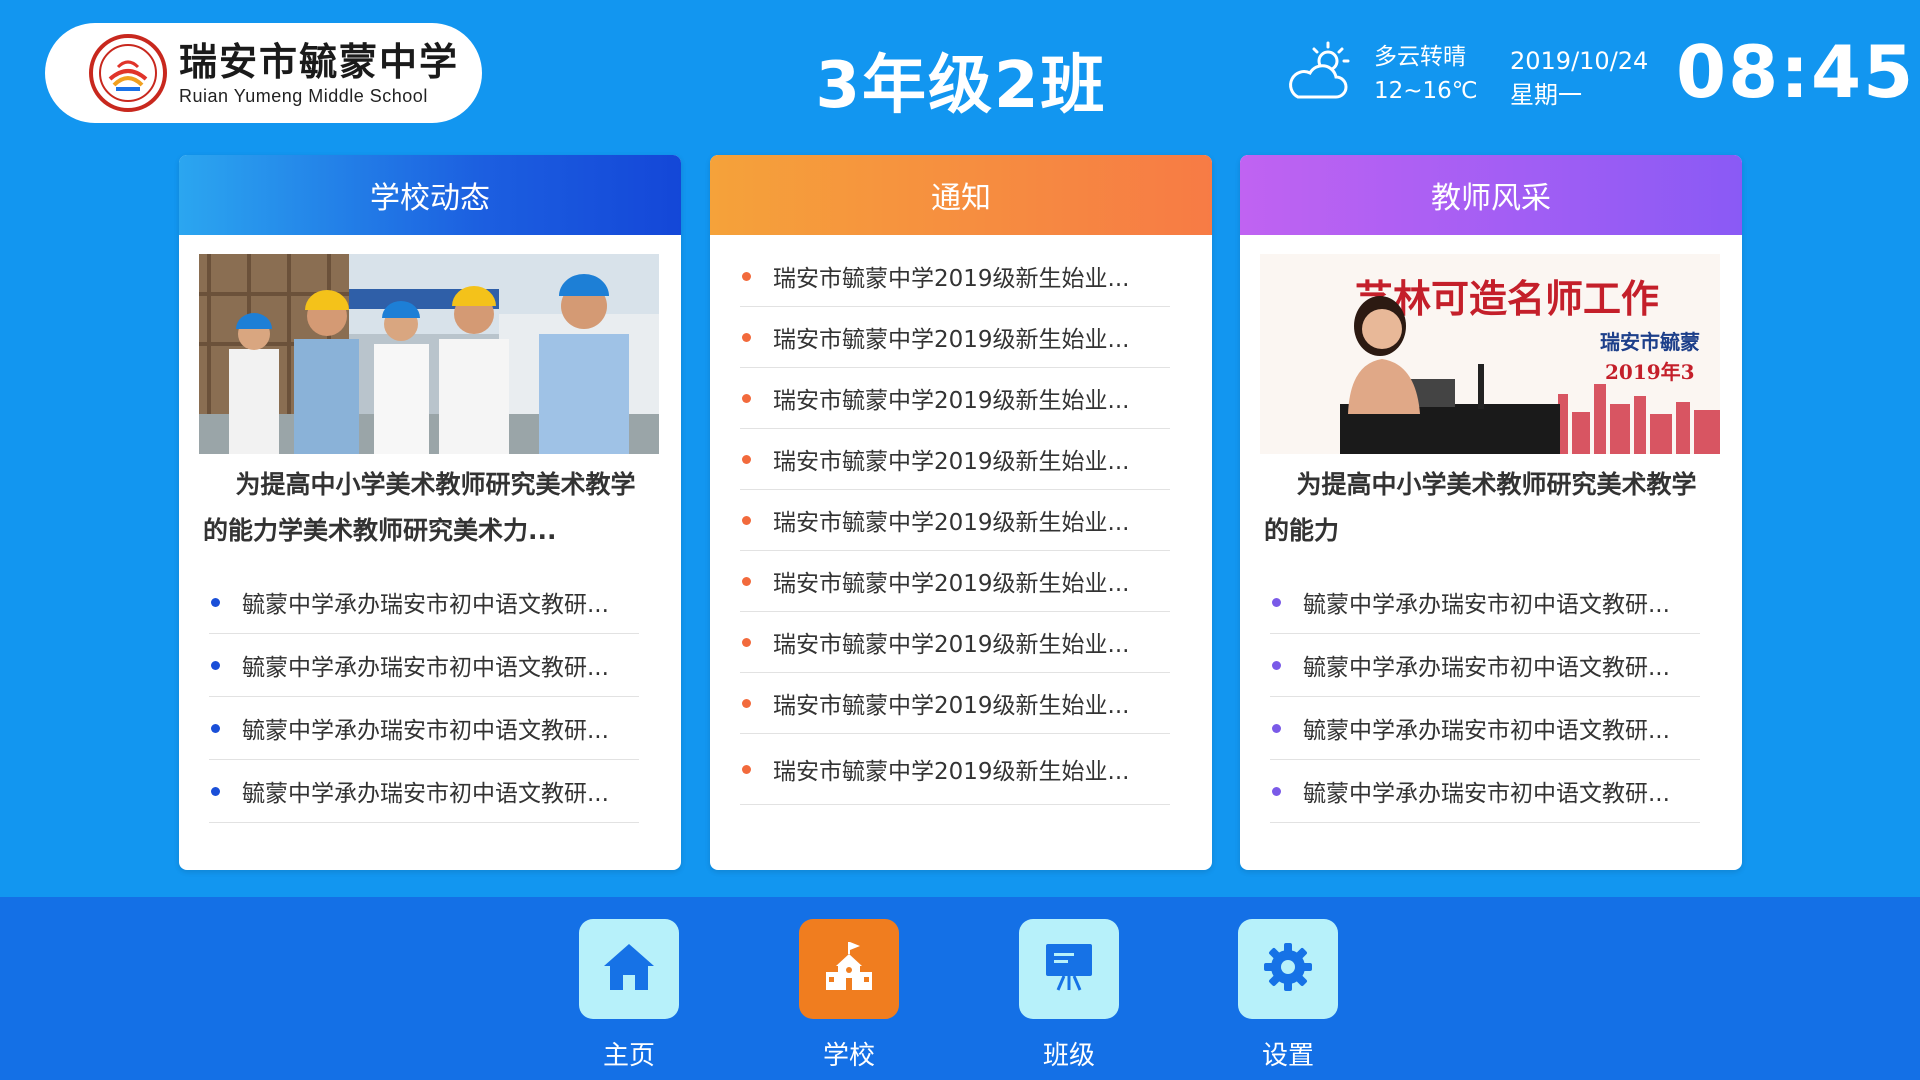 Image resolution: width=1920 pixels, height=1080 pixels. I want to click on home-icon, so click(629, 969).